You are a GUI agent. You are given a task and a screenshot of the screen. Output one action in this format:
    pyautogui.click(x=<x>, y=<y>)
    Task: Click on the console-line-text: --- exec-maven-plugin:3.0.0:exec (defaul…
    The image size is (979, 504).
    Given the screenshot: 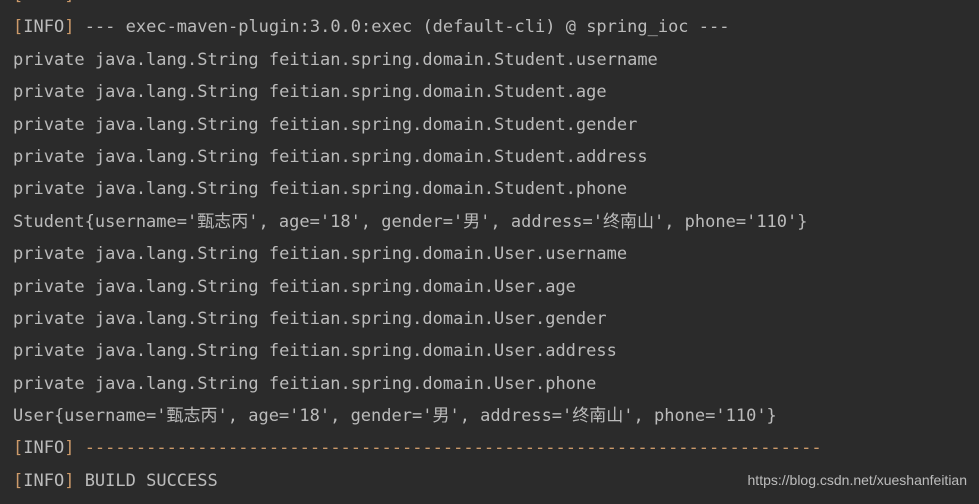 What is the action you would take?
    pyautogui.click(x=402, y=27)
    